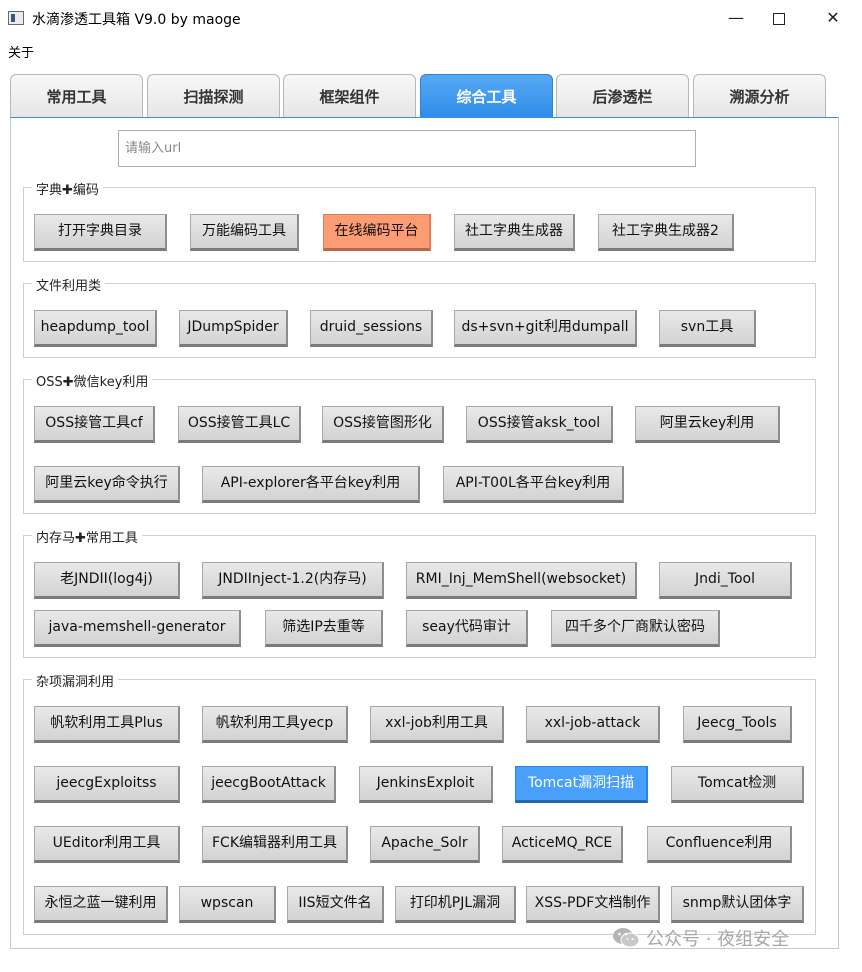 This screenshot has height=972, width=862. Describe the element at coordinates (635, 628) in the screenshot. I see `default-passwords-button: 四千多个厂商默认密码` at that location.